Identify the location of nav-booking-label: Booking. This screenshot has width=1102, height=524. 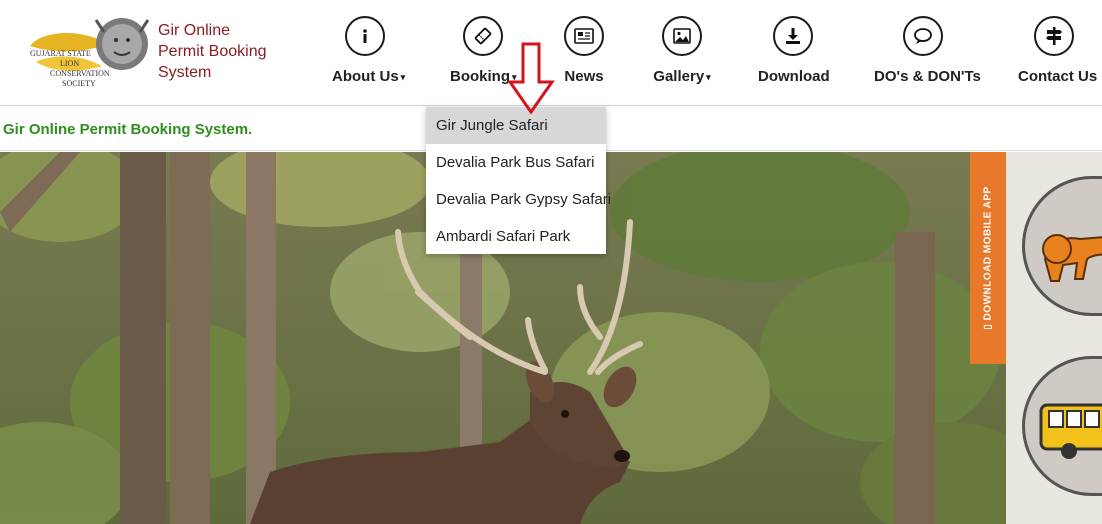
(480, 76).